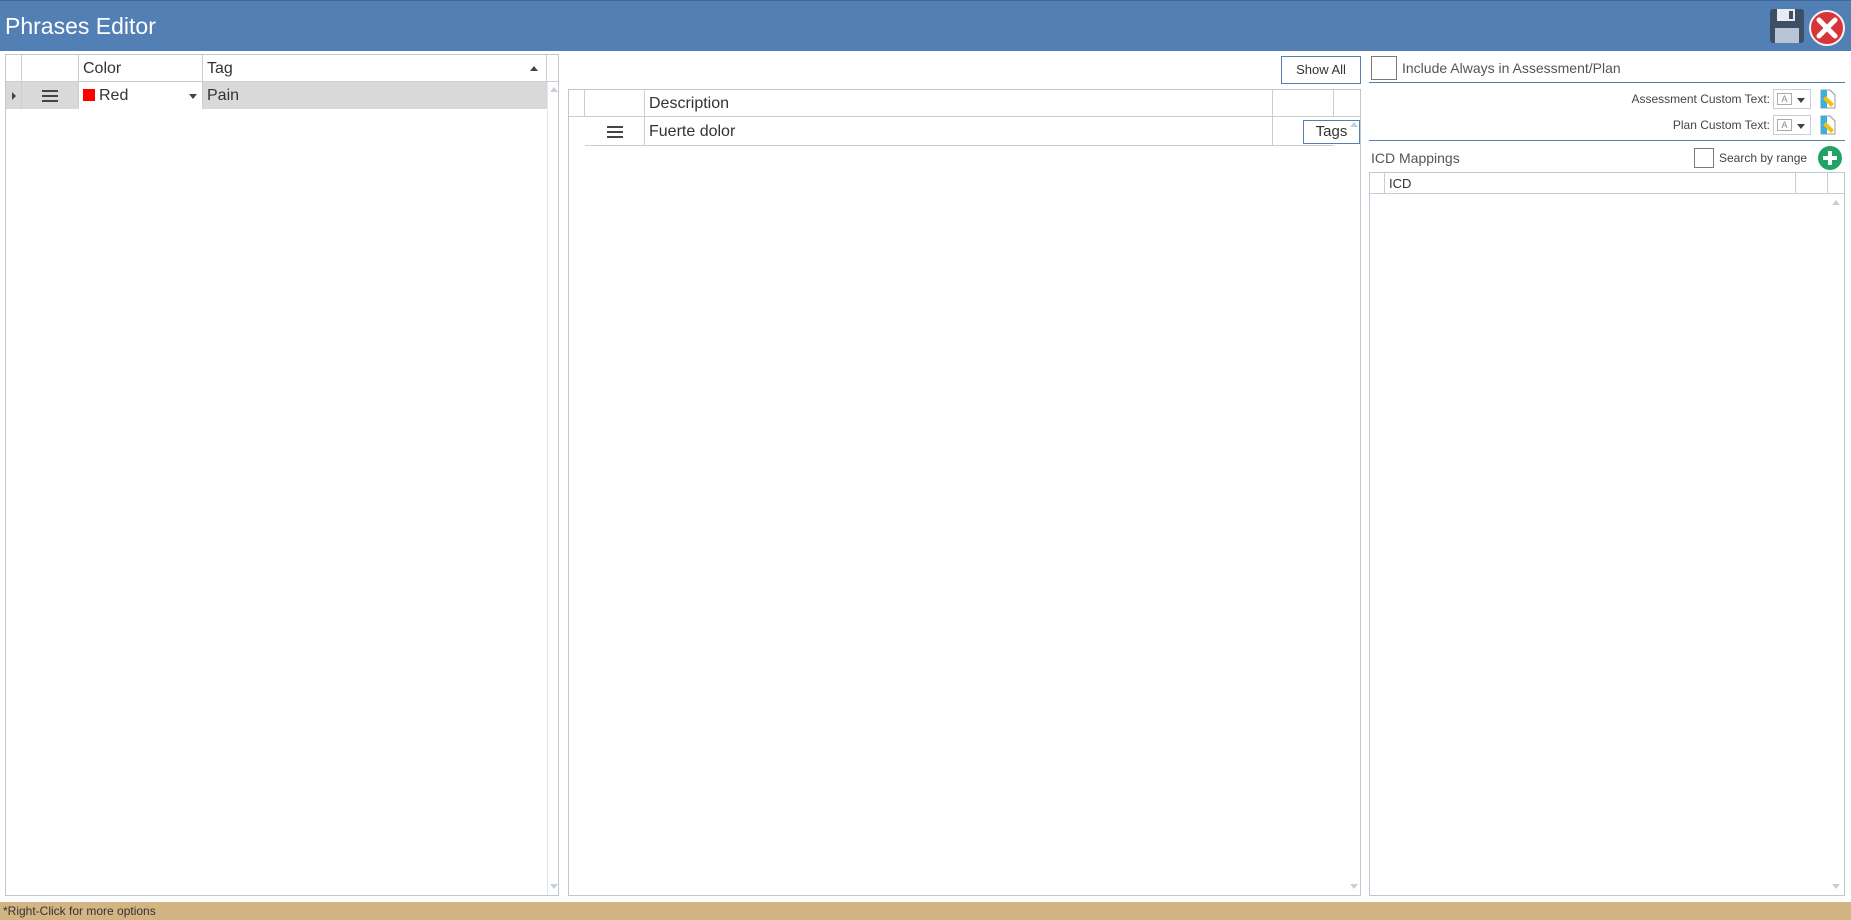  Describe the element at coordinates (375, 68) in the screenshot. I see `header-tag: Tag` at that location.